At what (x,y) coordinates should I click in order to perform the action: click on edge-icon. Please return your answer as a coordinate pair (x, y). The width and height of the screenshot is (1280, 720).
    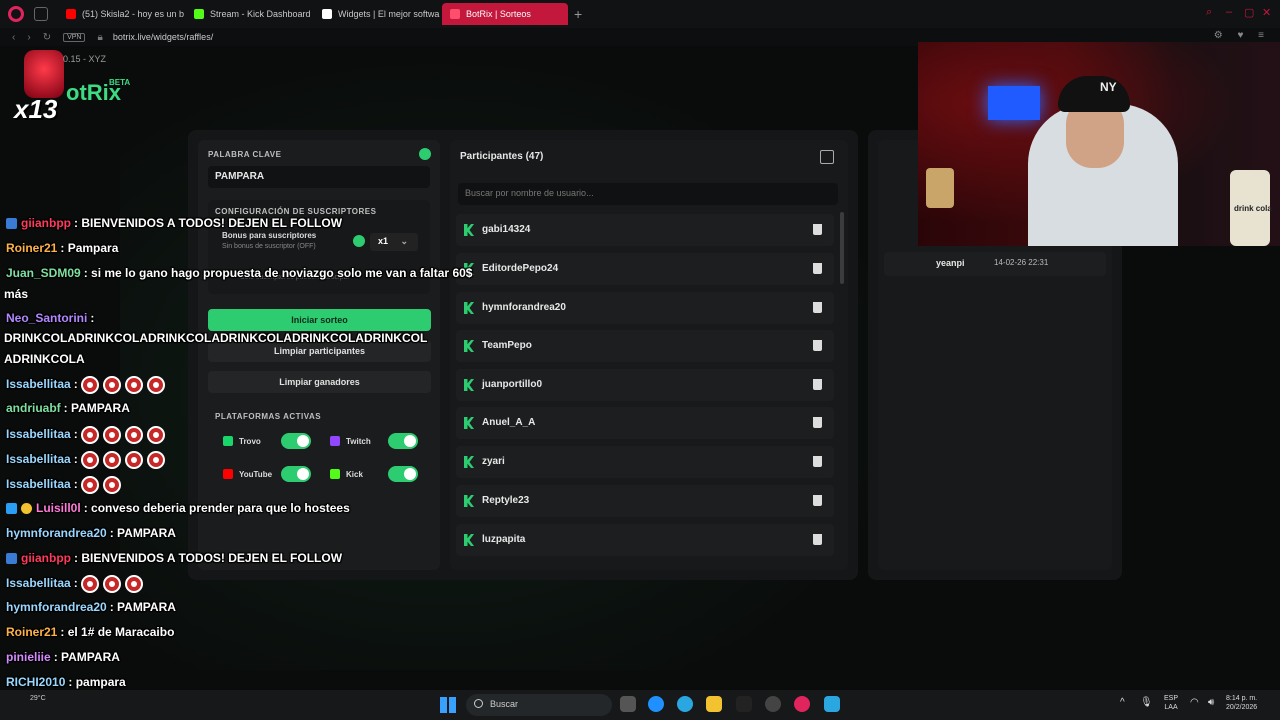
    Looking at the image, I should click on (656, 704).